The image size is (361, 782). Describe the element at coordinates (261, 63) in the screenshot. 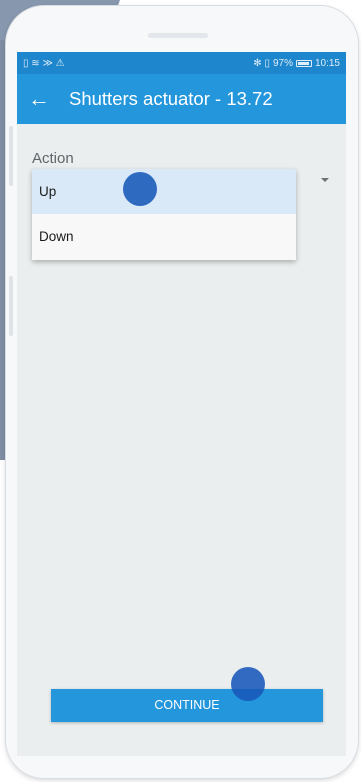

I see `bluetooth-vibrate-icon: ✻ ▯` at that location.